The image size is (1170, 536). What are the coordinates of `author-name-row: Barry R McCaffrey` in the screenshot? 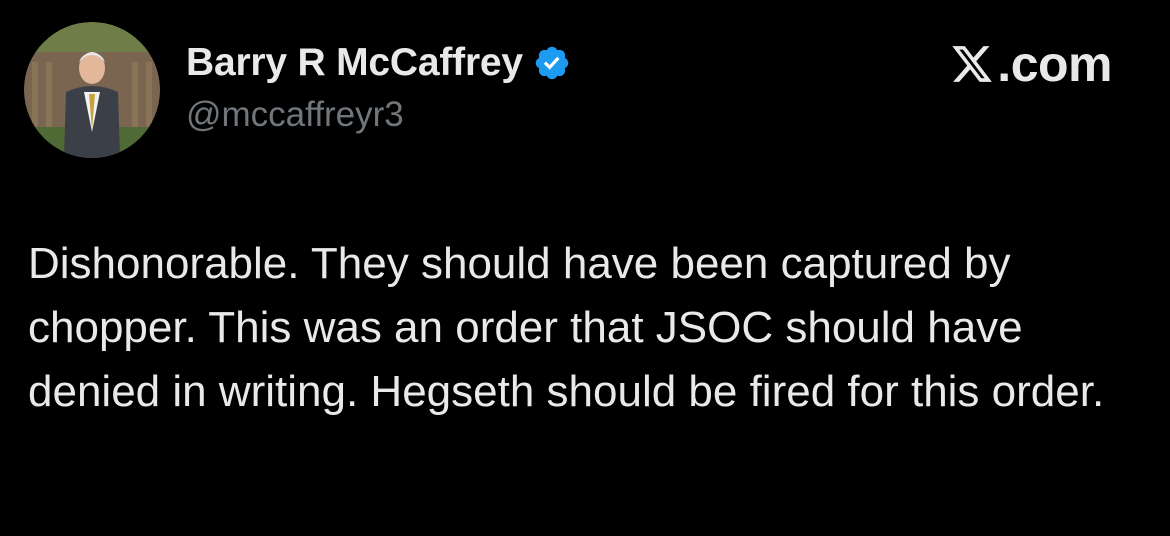 It's located at (378, 63).